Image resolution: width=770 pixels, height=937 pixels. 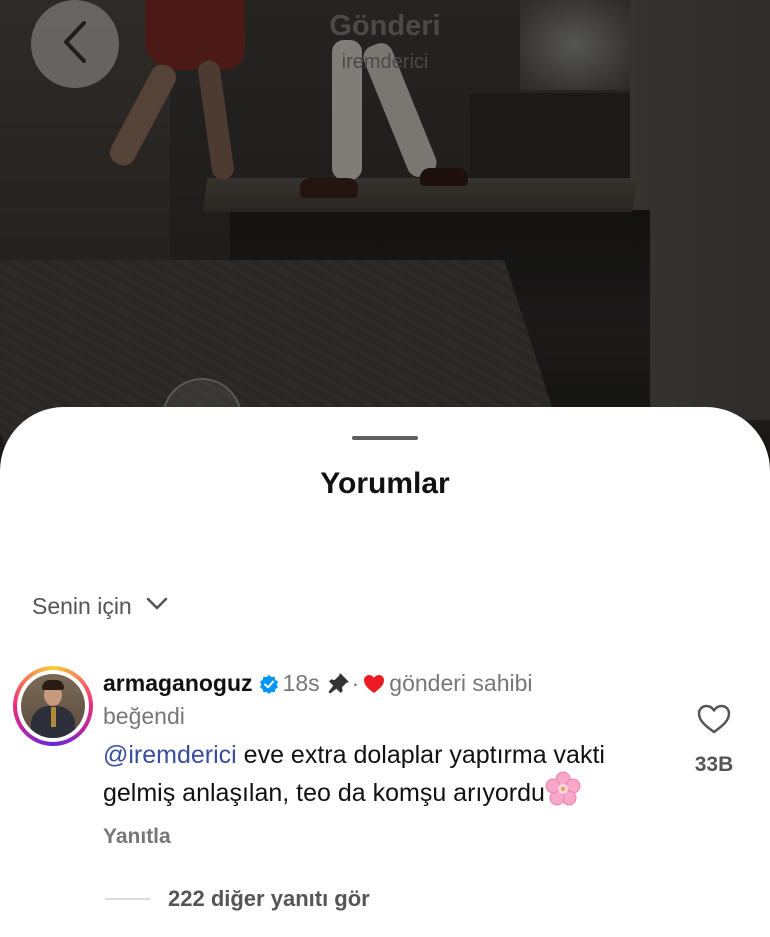 What do you see at coordinates (127, 899) in the screenshot?
I see `replies-divider` at bounding box center [127, 899].